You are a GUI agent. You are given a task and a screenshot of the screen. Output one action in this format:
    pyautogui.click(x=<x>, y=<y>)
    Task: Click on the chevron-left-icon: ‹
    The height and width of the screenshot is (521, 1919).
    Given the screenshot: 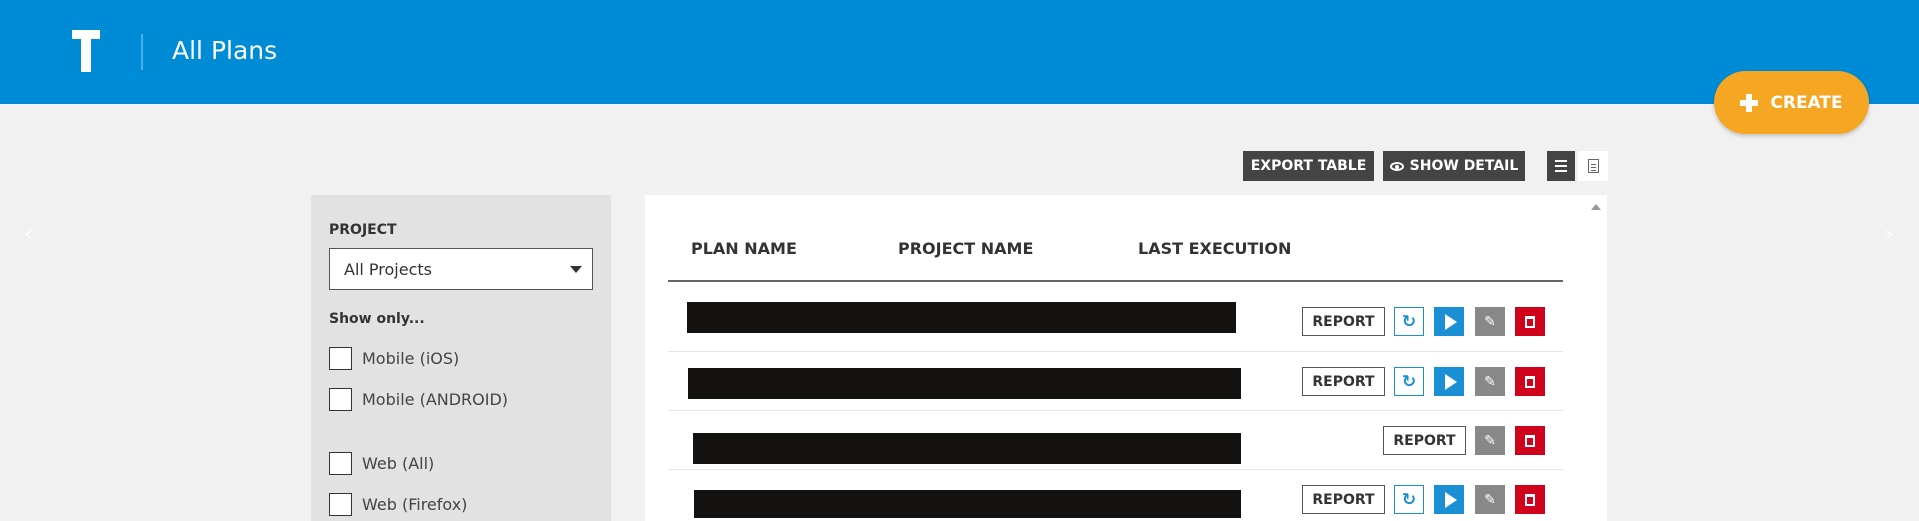 What is the action you would take?
    pyautogui.click(x=28, y=234)
    